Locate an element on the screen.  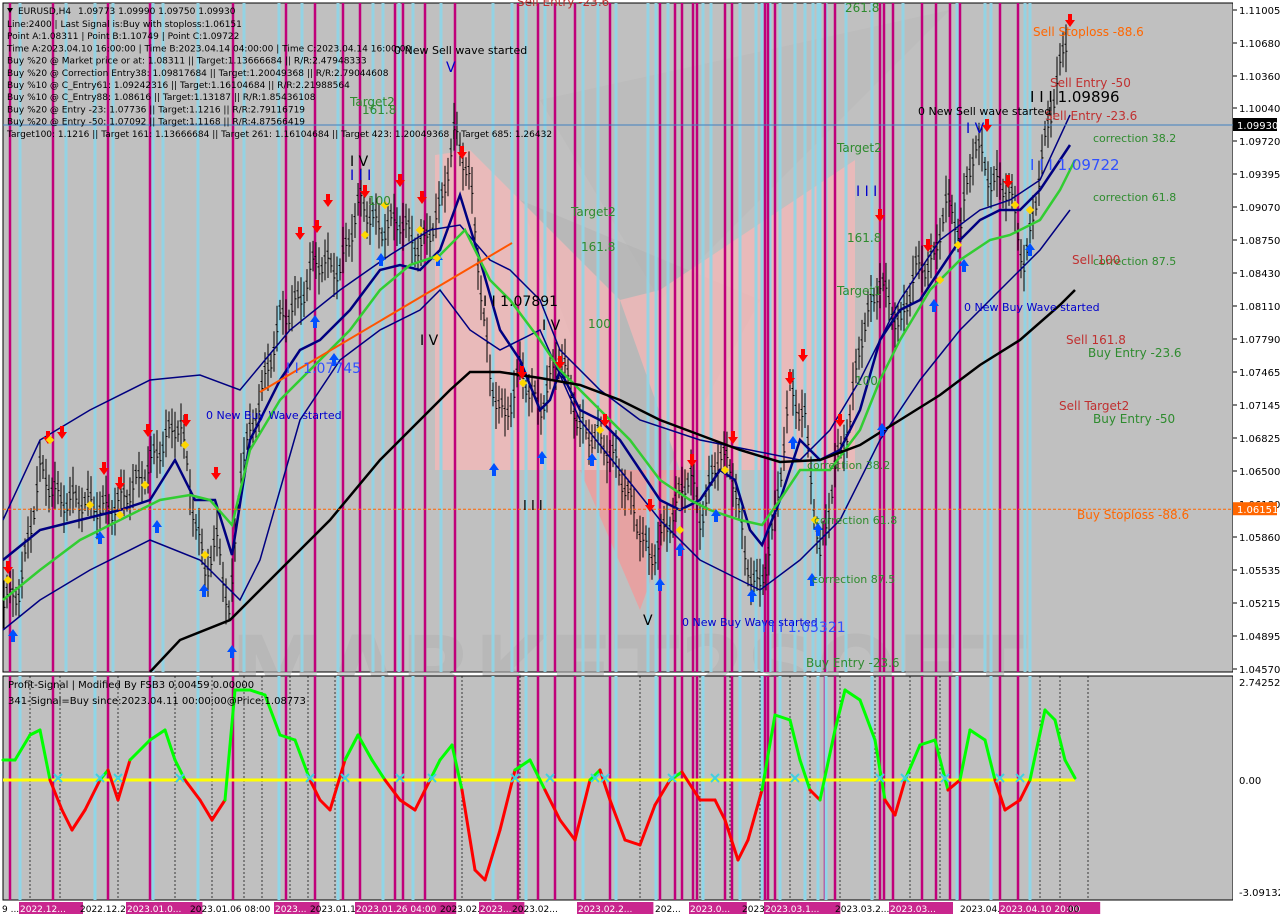
annotation-t100-a: 100 is located at coordinates (379, 201).